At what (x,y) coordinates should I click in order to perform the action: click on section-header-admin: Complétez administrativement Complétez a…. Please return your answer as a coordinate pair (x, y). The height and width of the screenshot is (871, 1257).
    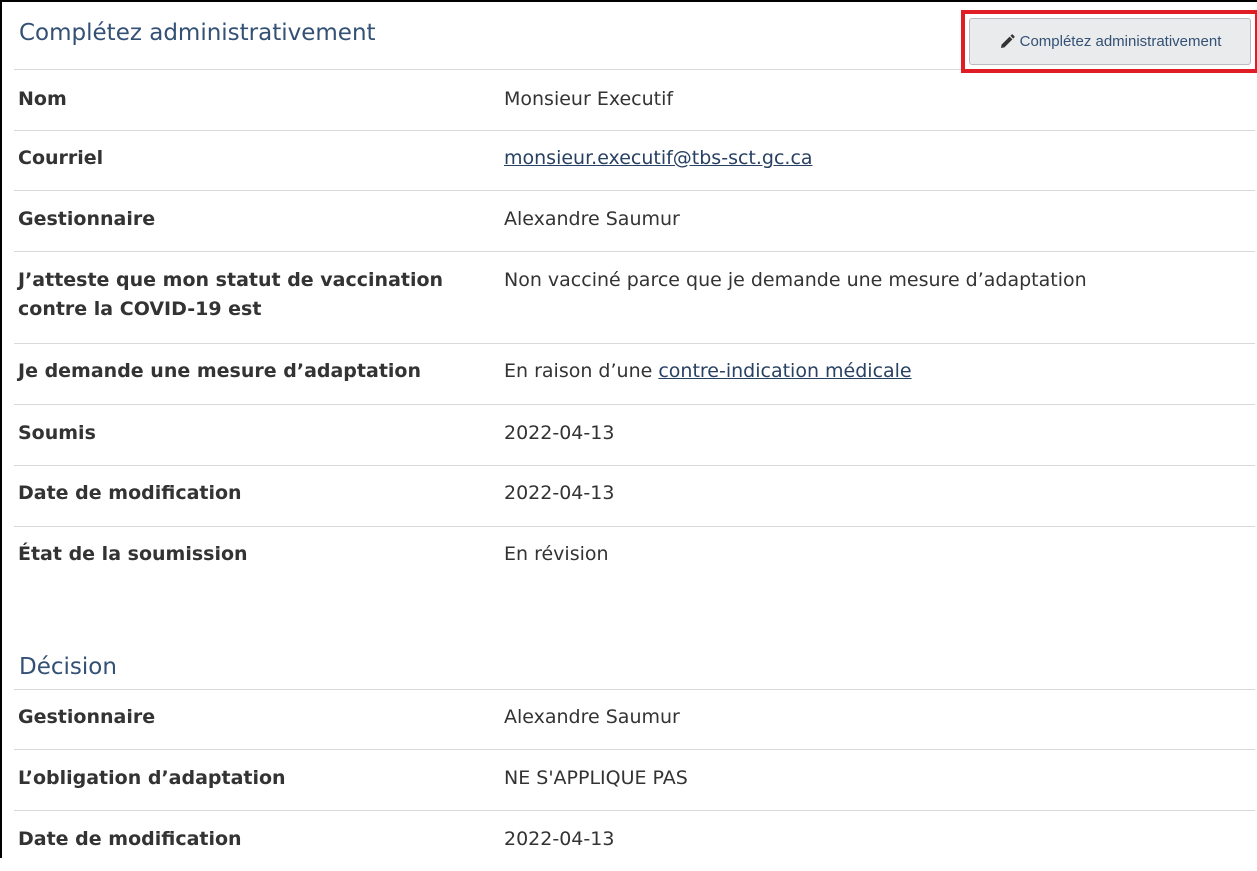
    Looking at the image, I should click on (635, 37).